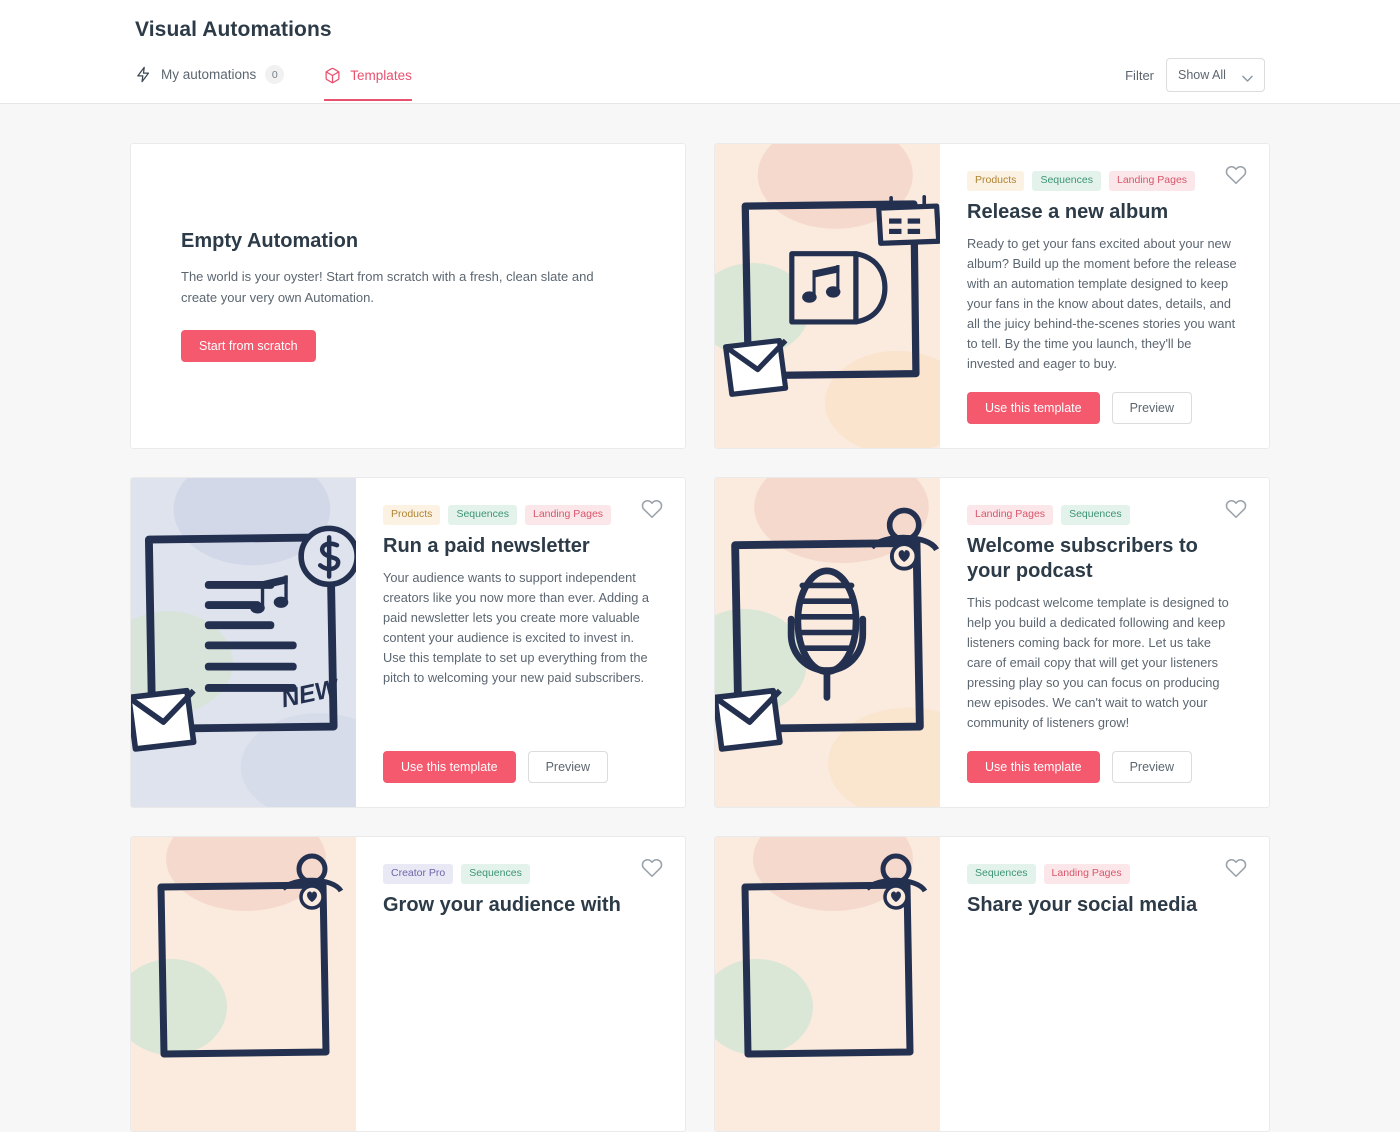  What do you see at coordinates (270, 241) in the screenshot?
I see `empty-automation-title: Empty Automation` at bounding box center [270, 241].